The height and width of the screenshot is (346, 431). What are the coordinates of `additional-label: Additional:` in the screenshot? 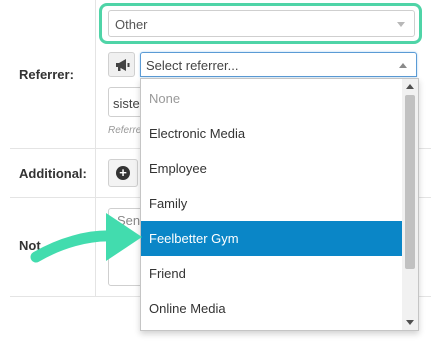 It's located at (53, 173).